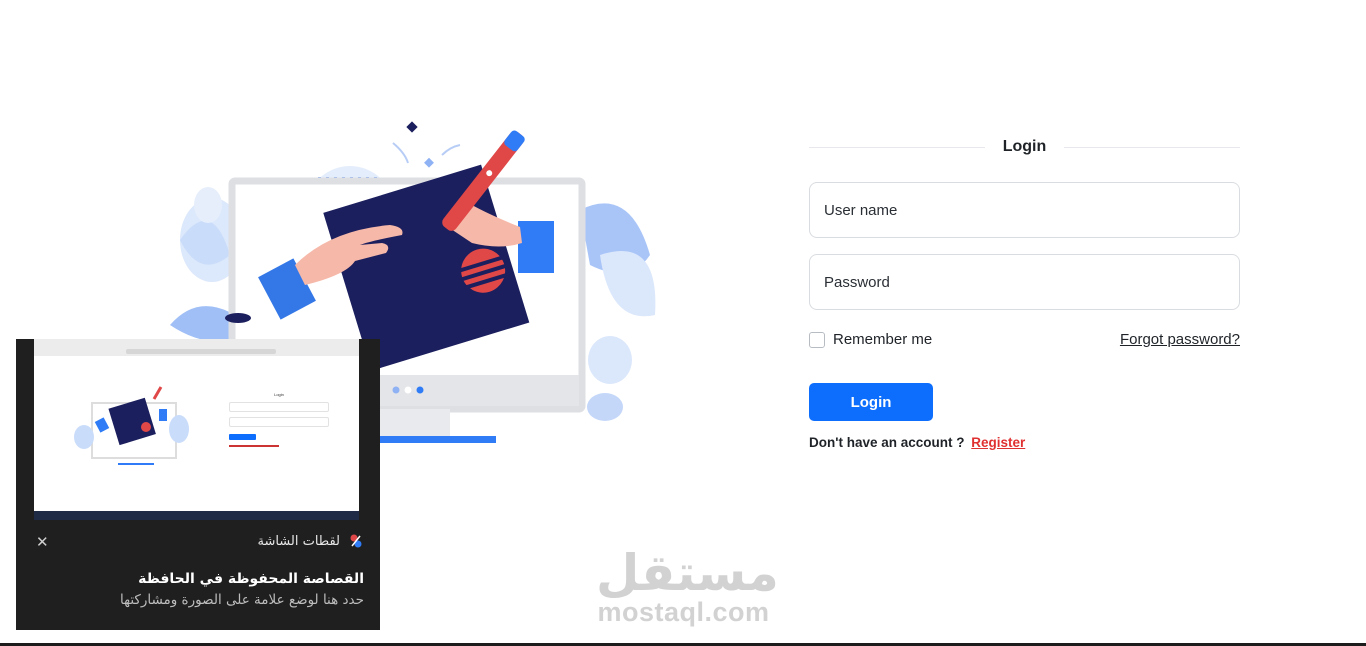 Image resolution: width=1366 pixels, height=646 pixels. What do you see at coordinates (998, 442) in the screenshot?
I see `register-link: Register` at bounding box center [998, 442].